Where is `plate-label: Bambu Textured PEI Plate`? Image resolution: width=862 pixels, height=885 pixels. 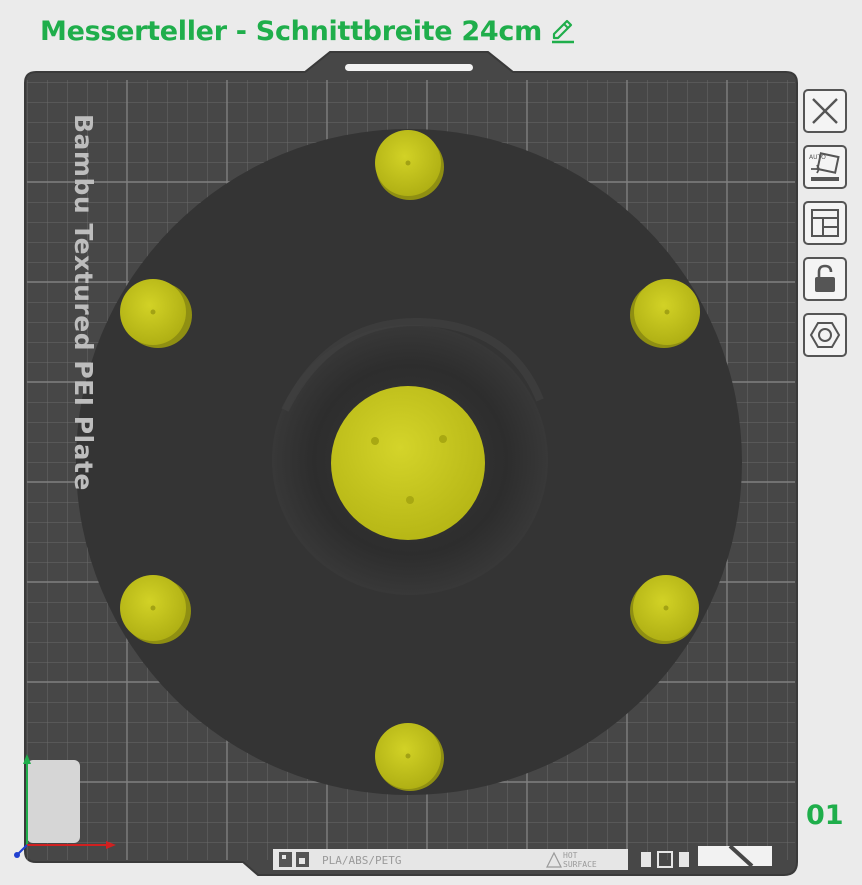 plate-label: Bambu Textured PEI Plate is located at coordinates (83, 302).